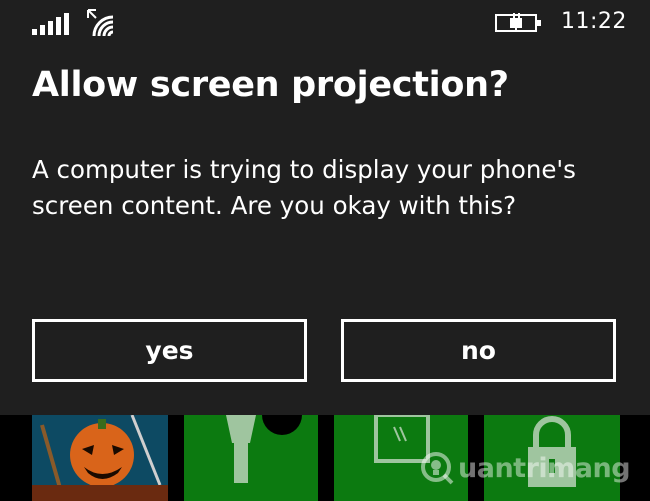  I want to click on battery-charging-icon, so click(518, 22).